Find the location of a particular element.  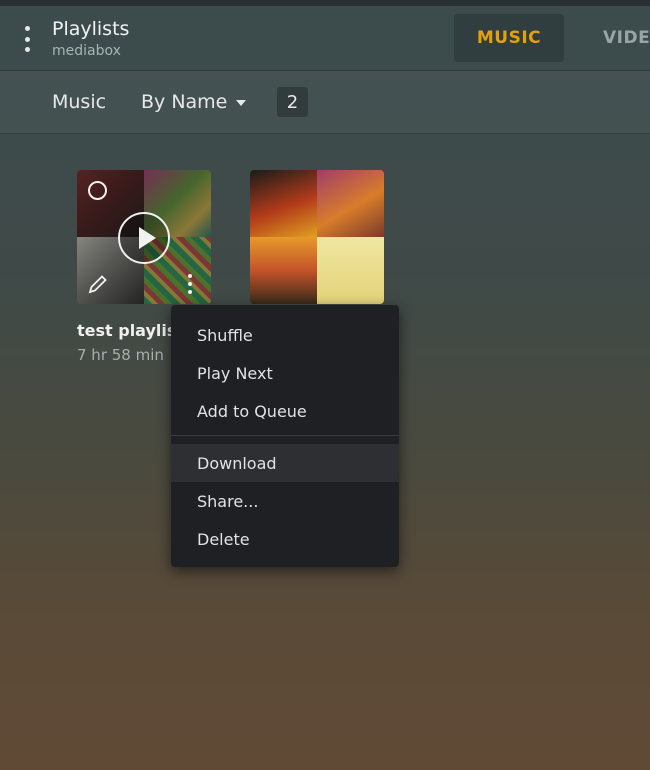

menu-item-download: Download is located at coordinates (285, 463).